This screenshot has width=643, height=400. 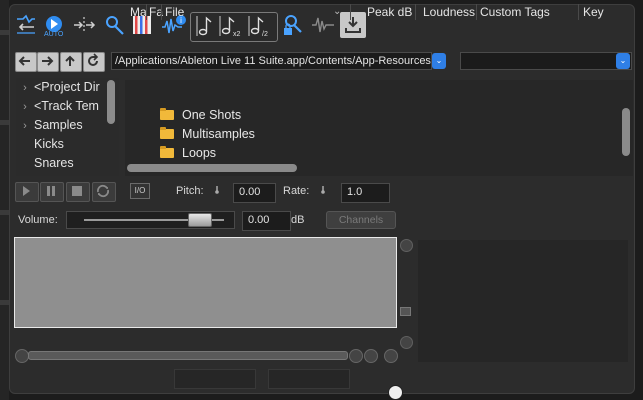 What do you see at coordinates (261, 26) in the screenshot?
I see `note-half-icon: /2` at bounding box center [261, 26].